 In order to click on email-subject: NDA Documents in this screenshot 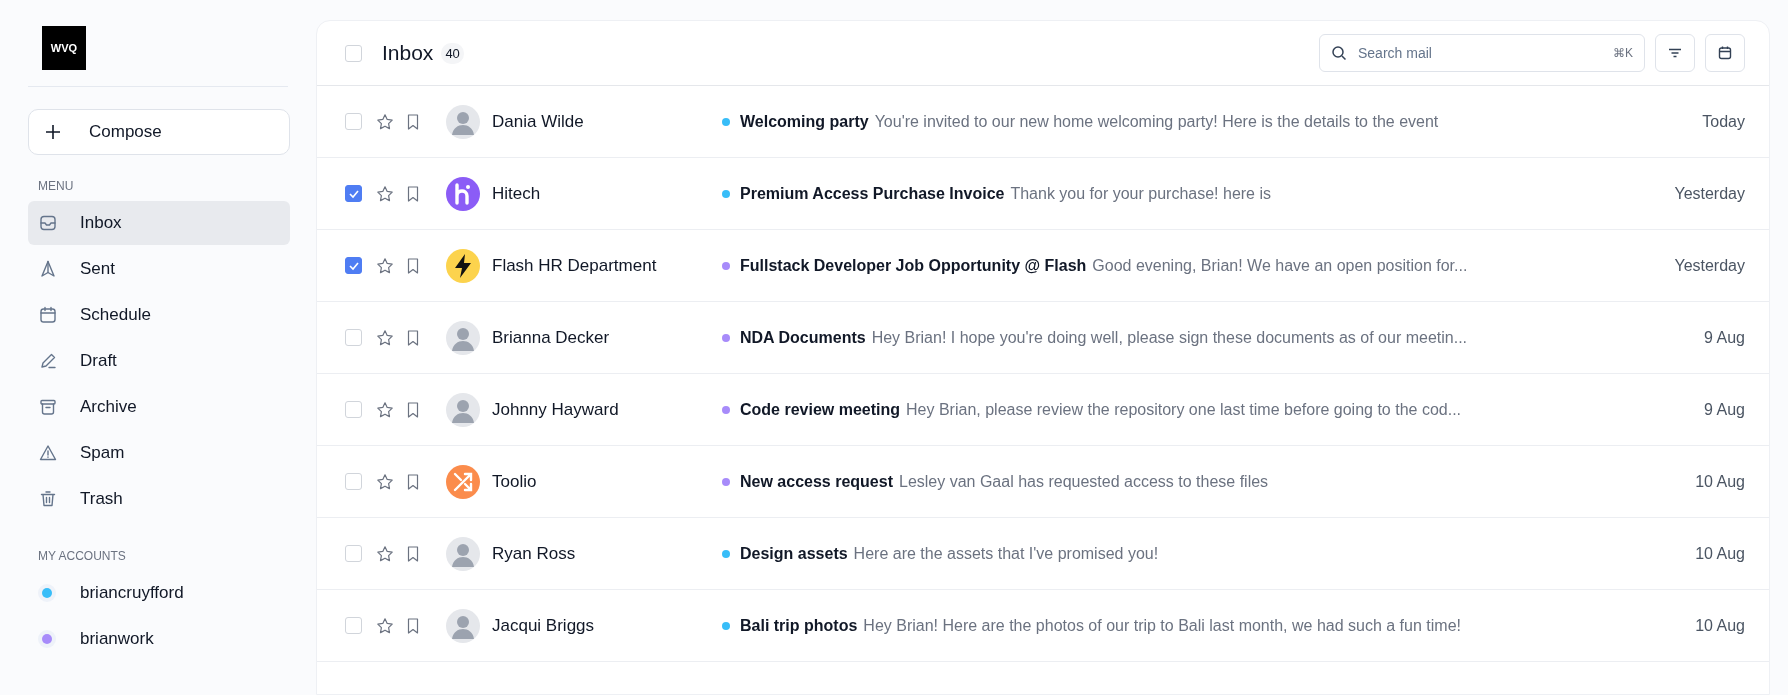, I will do `click(803, 337)`.